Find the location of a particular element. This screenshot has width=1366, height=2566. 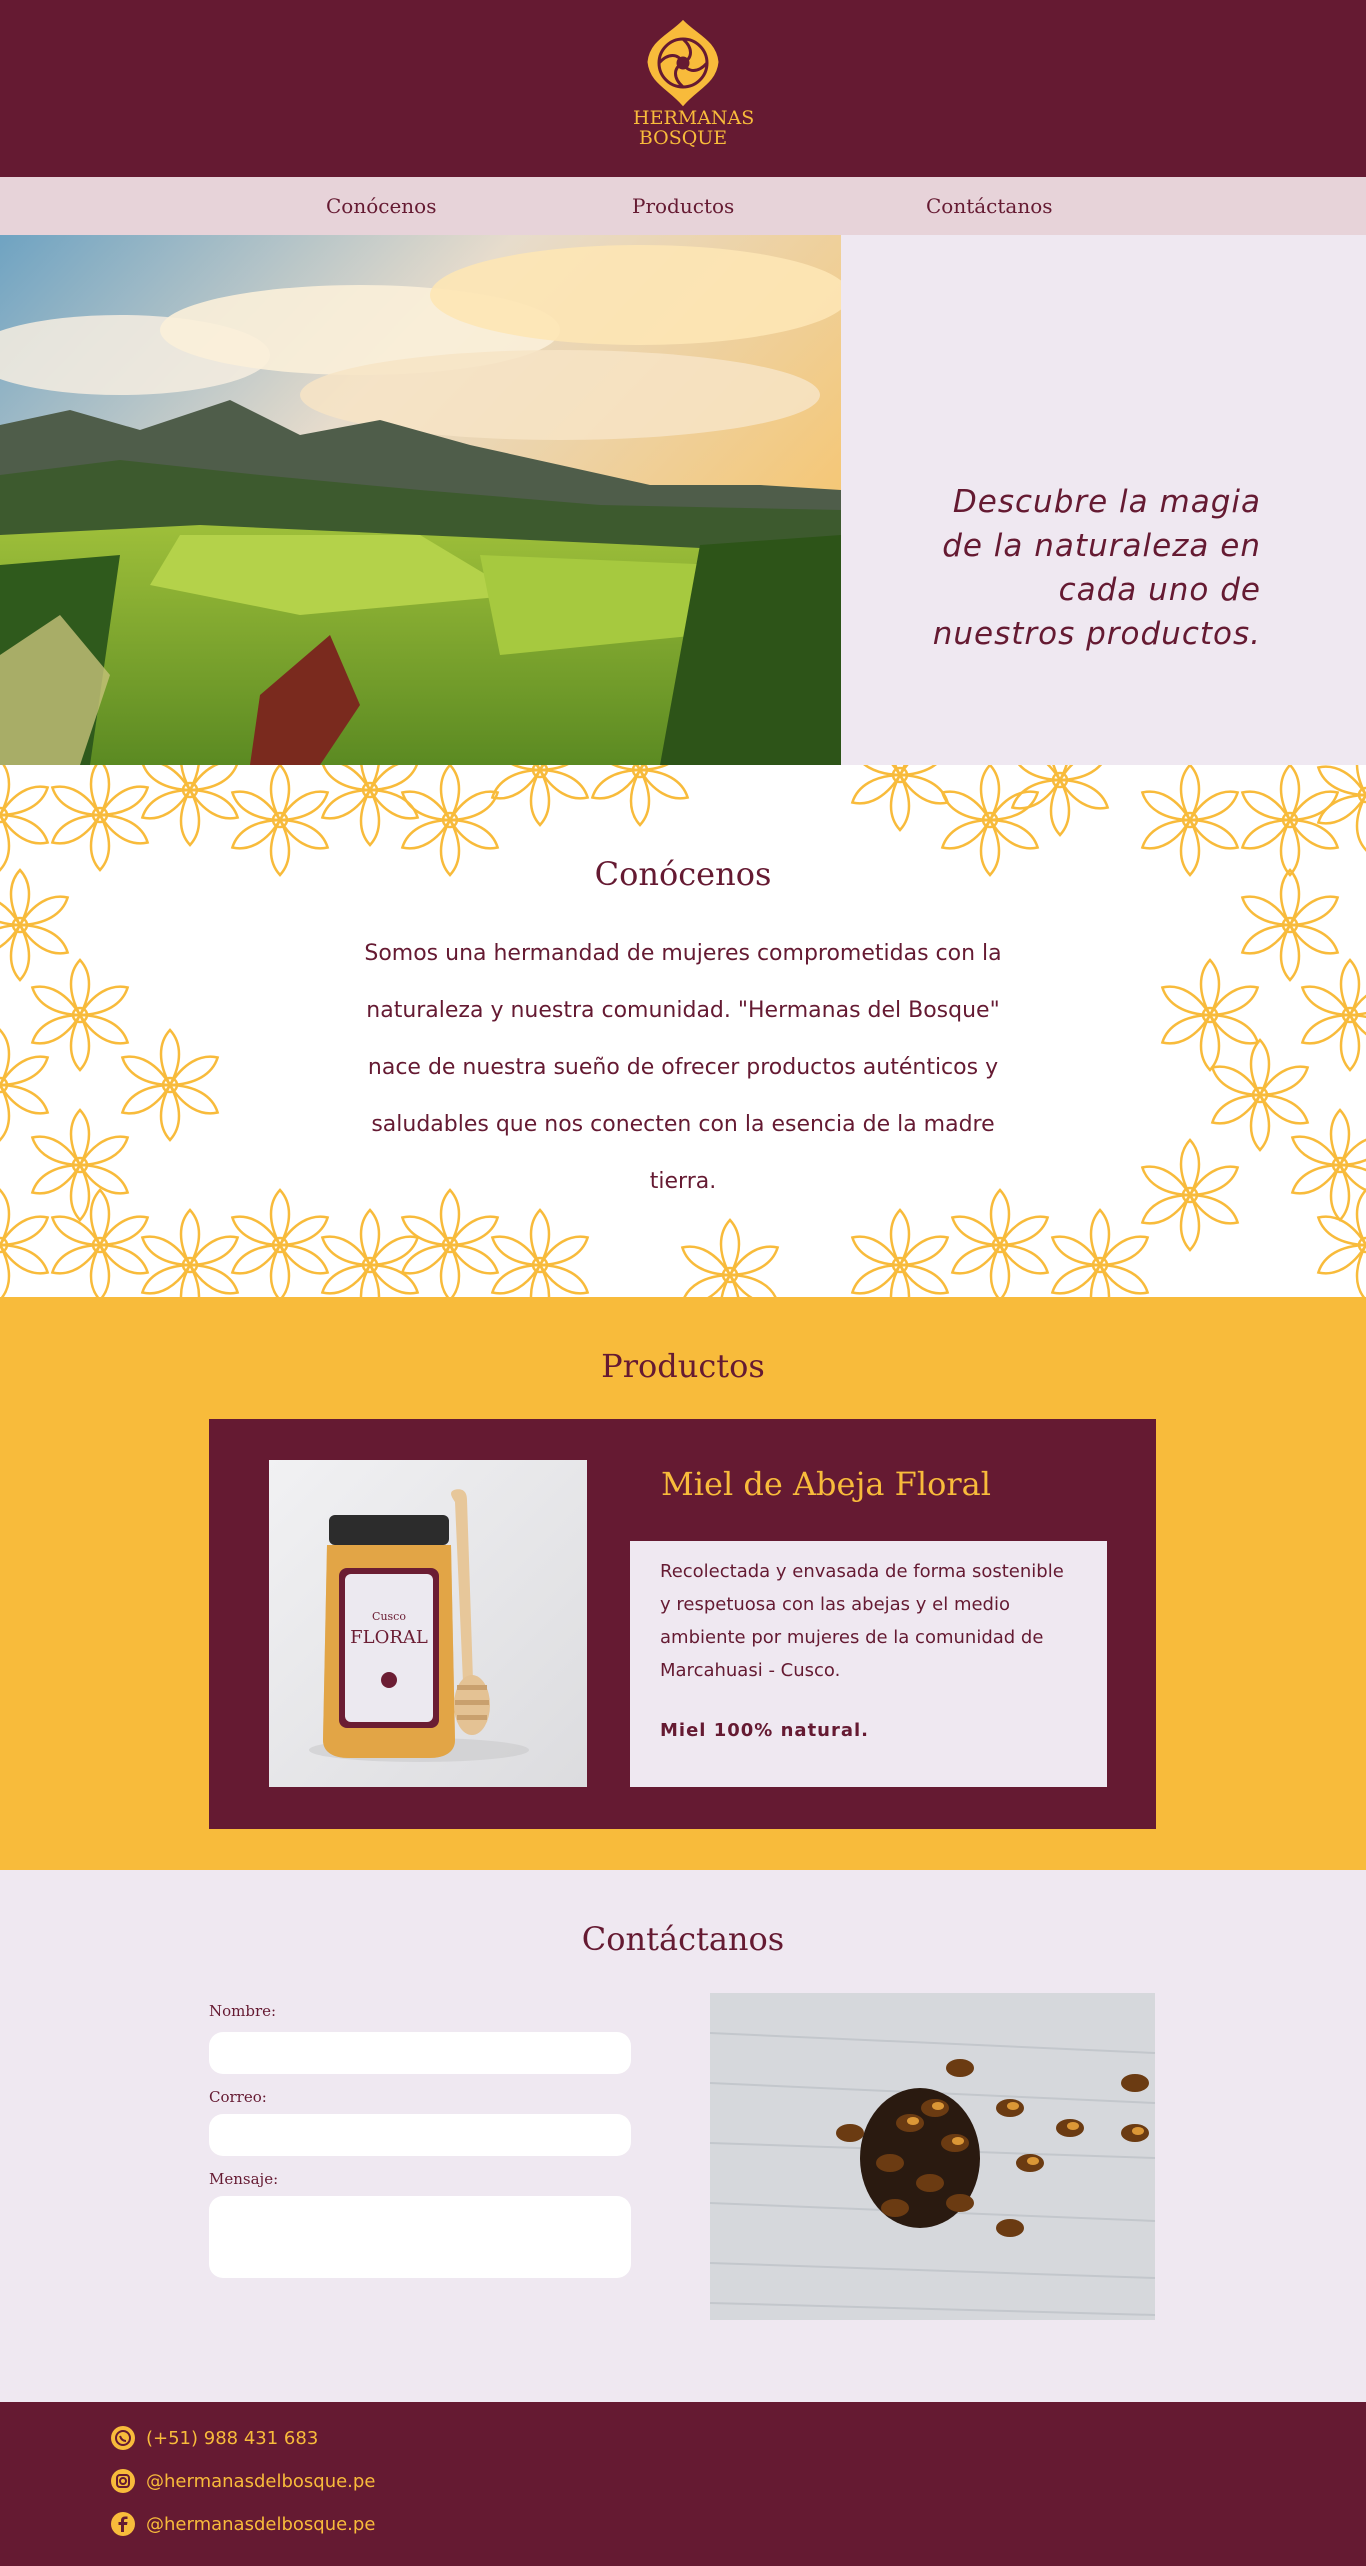

product-tag: Miel 100% natural. is located at coordinates (765, 1730).